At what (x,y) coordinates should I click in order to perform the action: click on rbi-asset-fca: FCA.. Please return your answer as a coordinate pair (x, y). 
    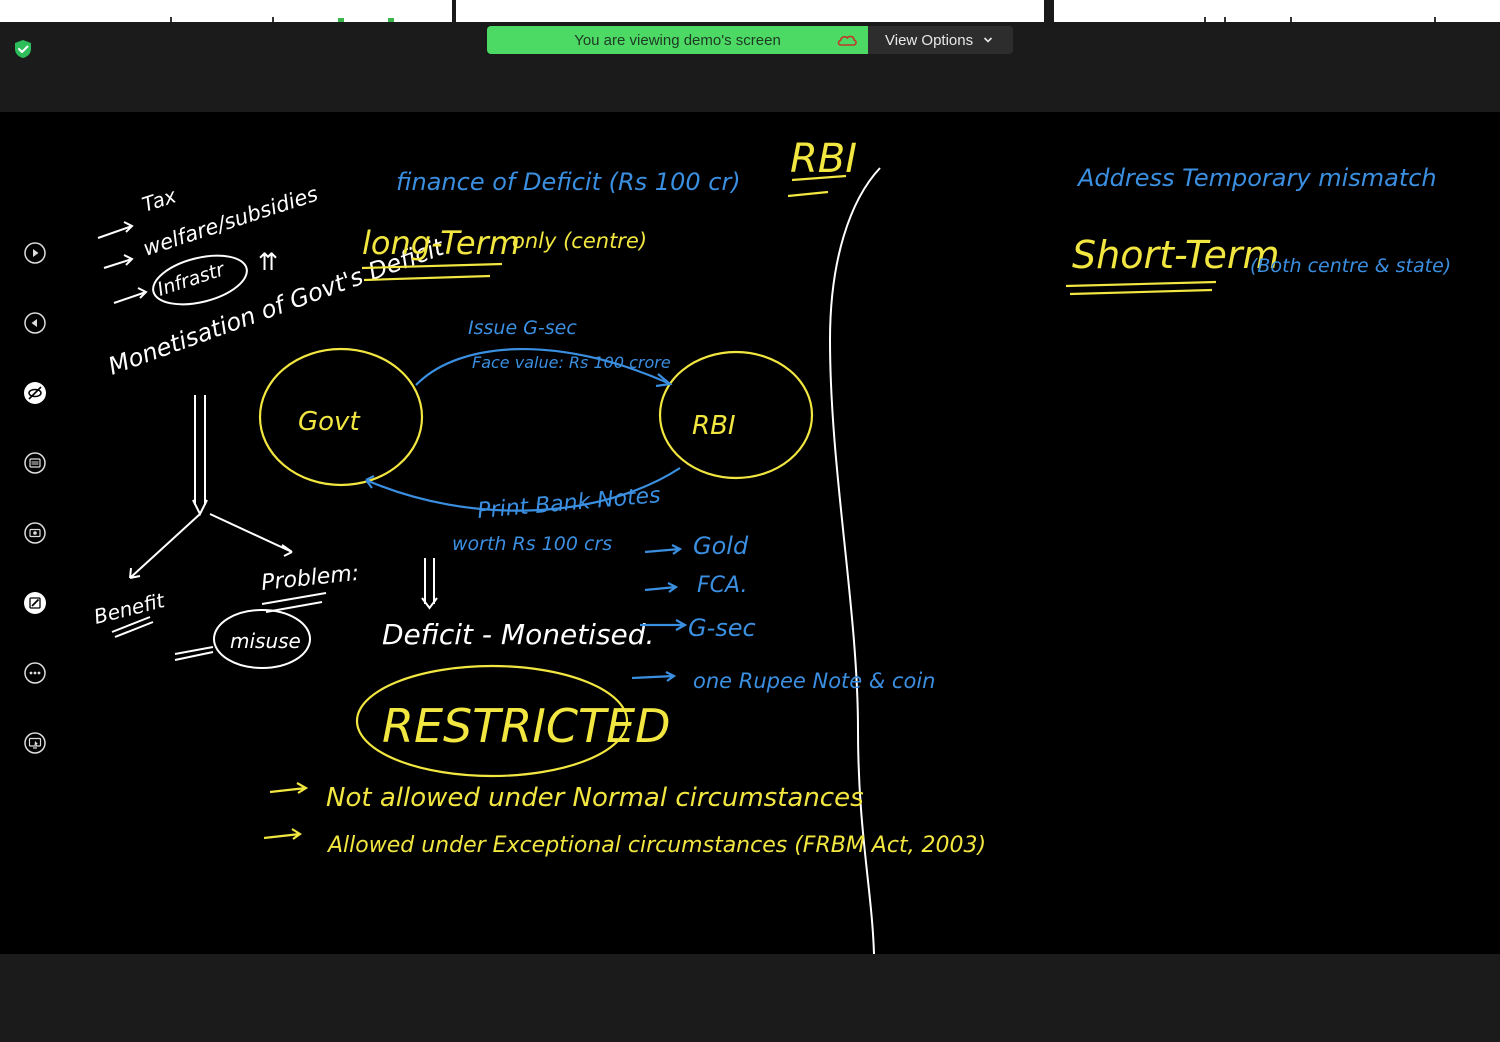
    Looking at the image, I should click on (722, 585).